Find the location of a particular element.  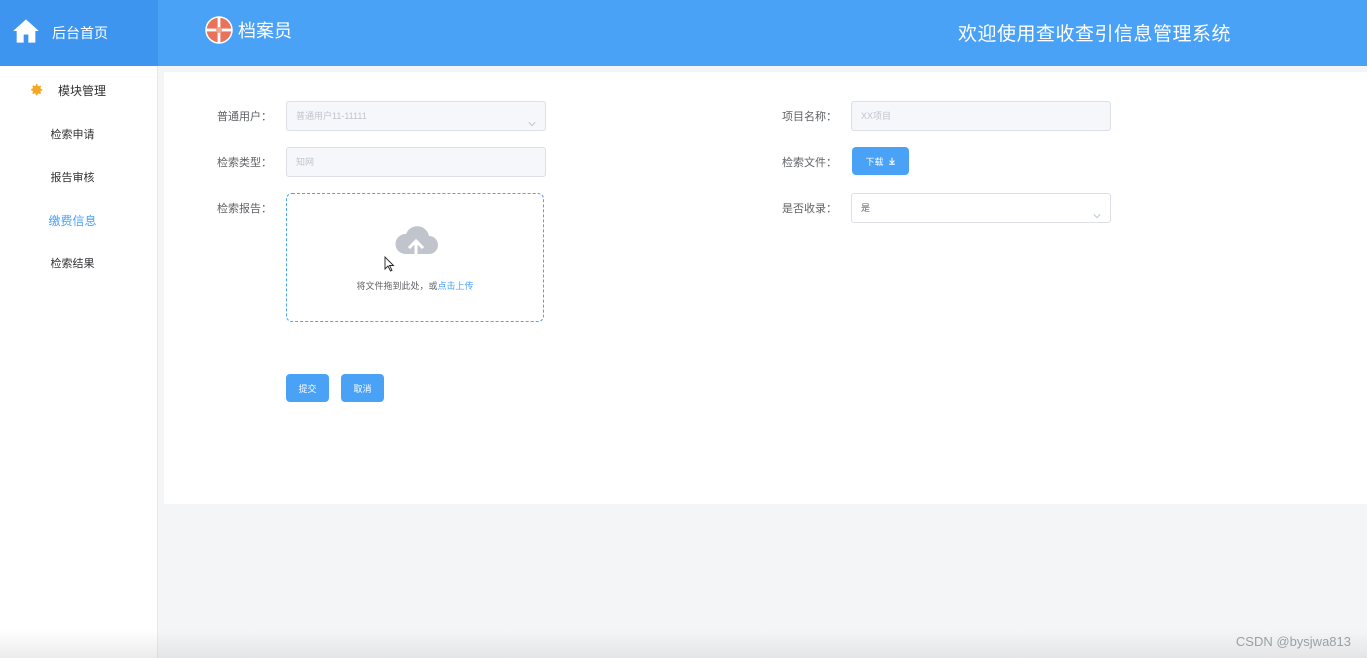

home-link: 后台首页 is located at coordinates (79, 33).